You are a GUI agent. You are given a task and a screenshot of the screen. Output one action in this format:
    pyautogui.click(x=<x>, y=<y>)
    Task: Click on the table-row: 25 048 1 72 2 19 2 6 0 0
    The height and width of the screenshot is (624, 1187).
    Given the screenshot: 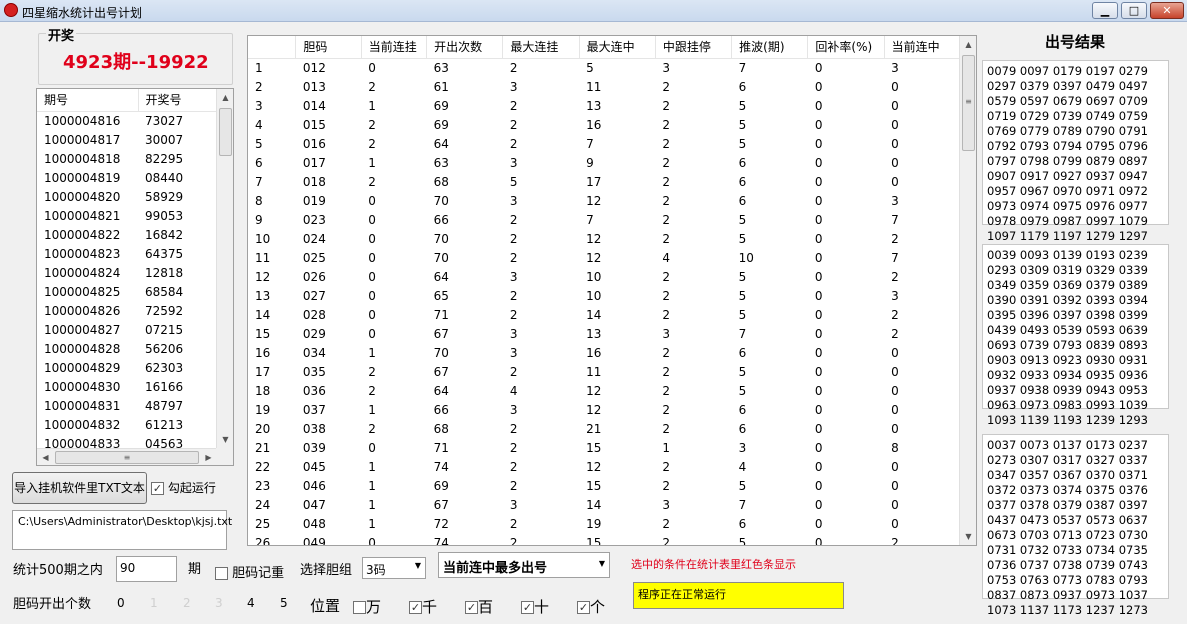 What is the action you would take?
    pyautogui.click(x=604, y=523)
    